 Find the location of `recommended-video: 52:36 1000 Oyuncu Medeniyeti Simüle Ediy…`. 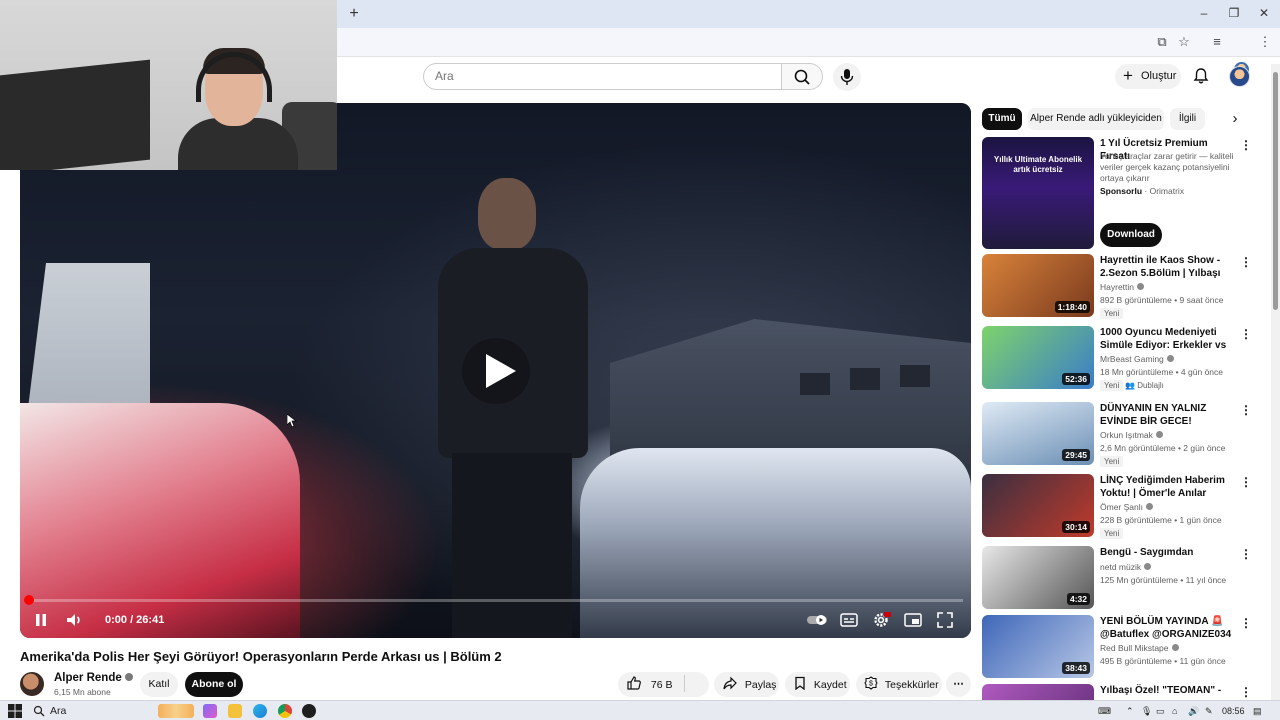

recommended-video: 52:36 1000 Oyuncu Medeniyeti Simüle Ediy… is located at coordinates (1117, 359).